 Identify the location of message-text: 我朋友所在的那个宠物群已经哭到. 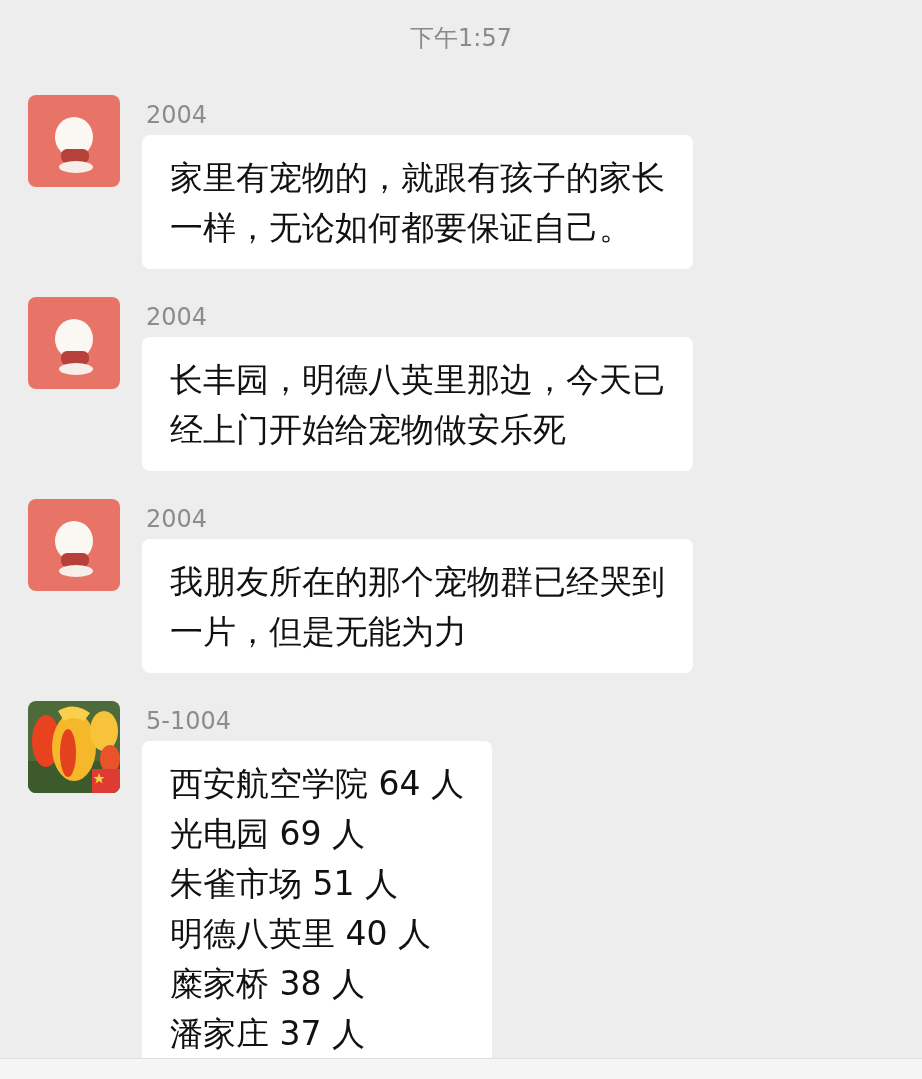
(417, 582).